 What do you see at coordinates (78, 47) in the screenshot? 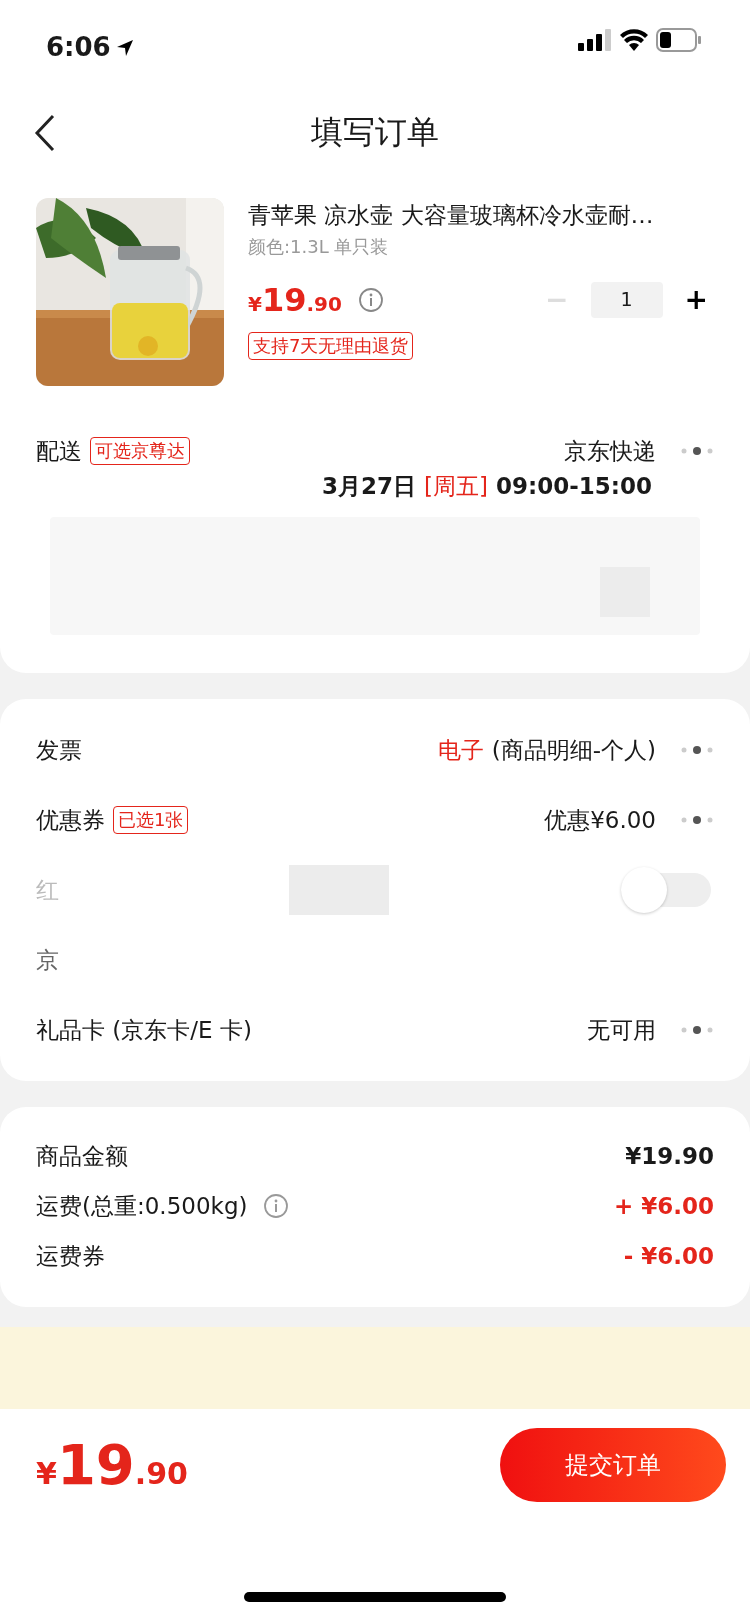
I see `status-time: 6:06` at bounding box center [78, 47].